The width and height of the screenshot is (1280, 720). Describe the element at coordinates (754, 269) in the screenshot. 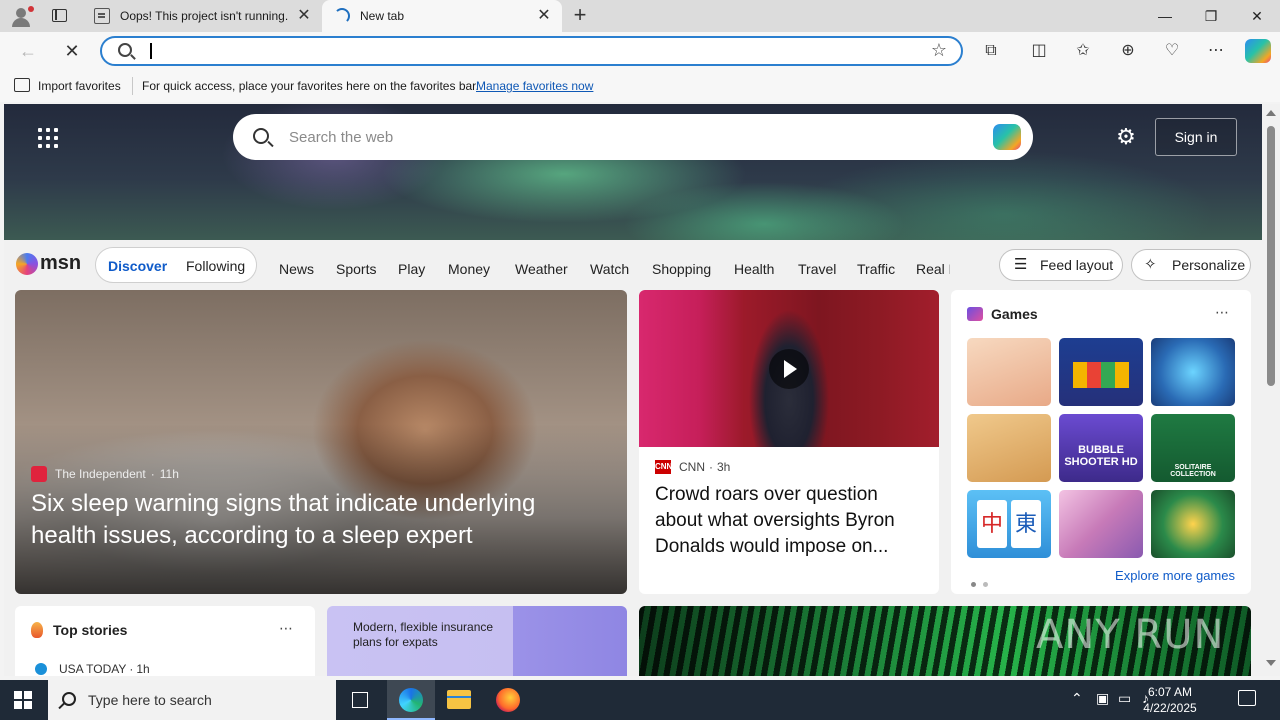

I see `nav-health: Health` at that location.